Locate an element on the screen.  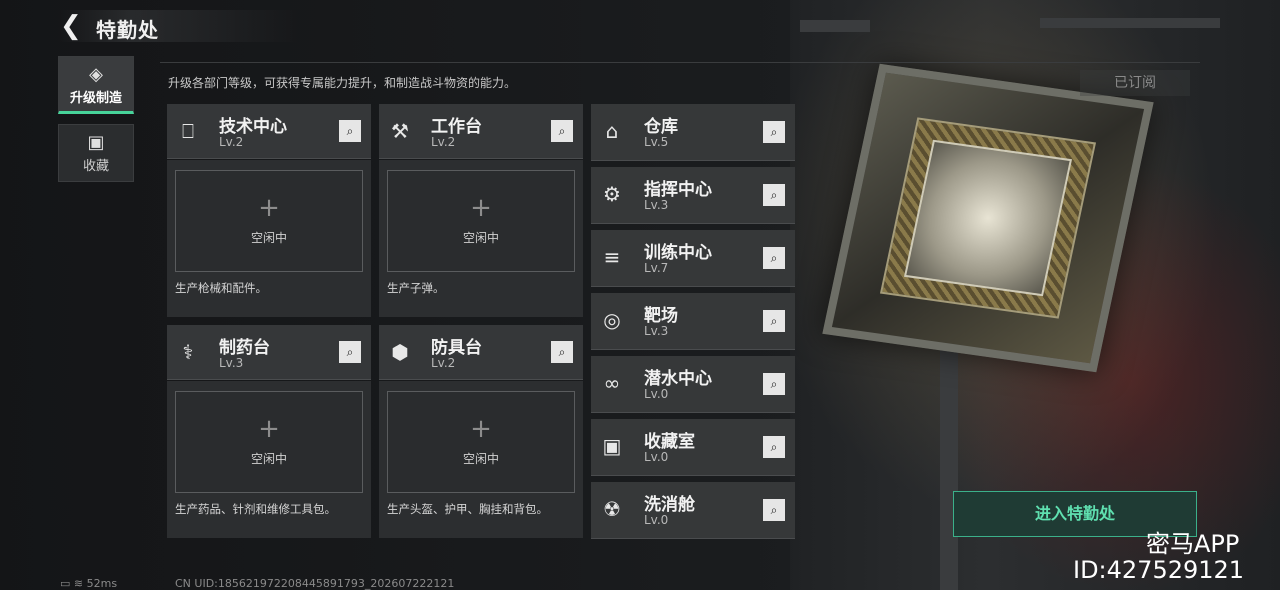
watermark-id: ID:427529121 is located at coordinates (1159, 570).